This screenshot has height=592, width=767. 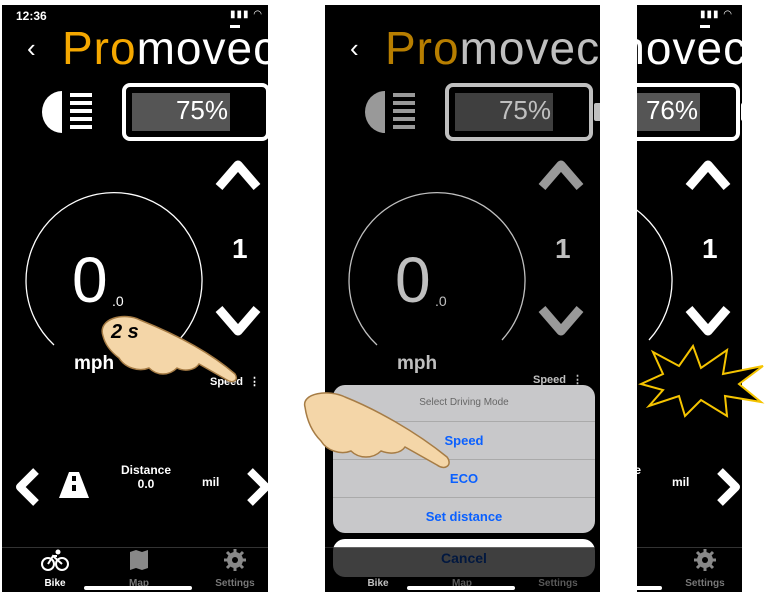 I want to click on driving-mode-button: Power ⋮, so click(x=703, y=380).